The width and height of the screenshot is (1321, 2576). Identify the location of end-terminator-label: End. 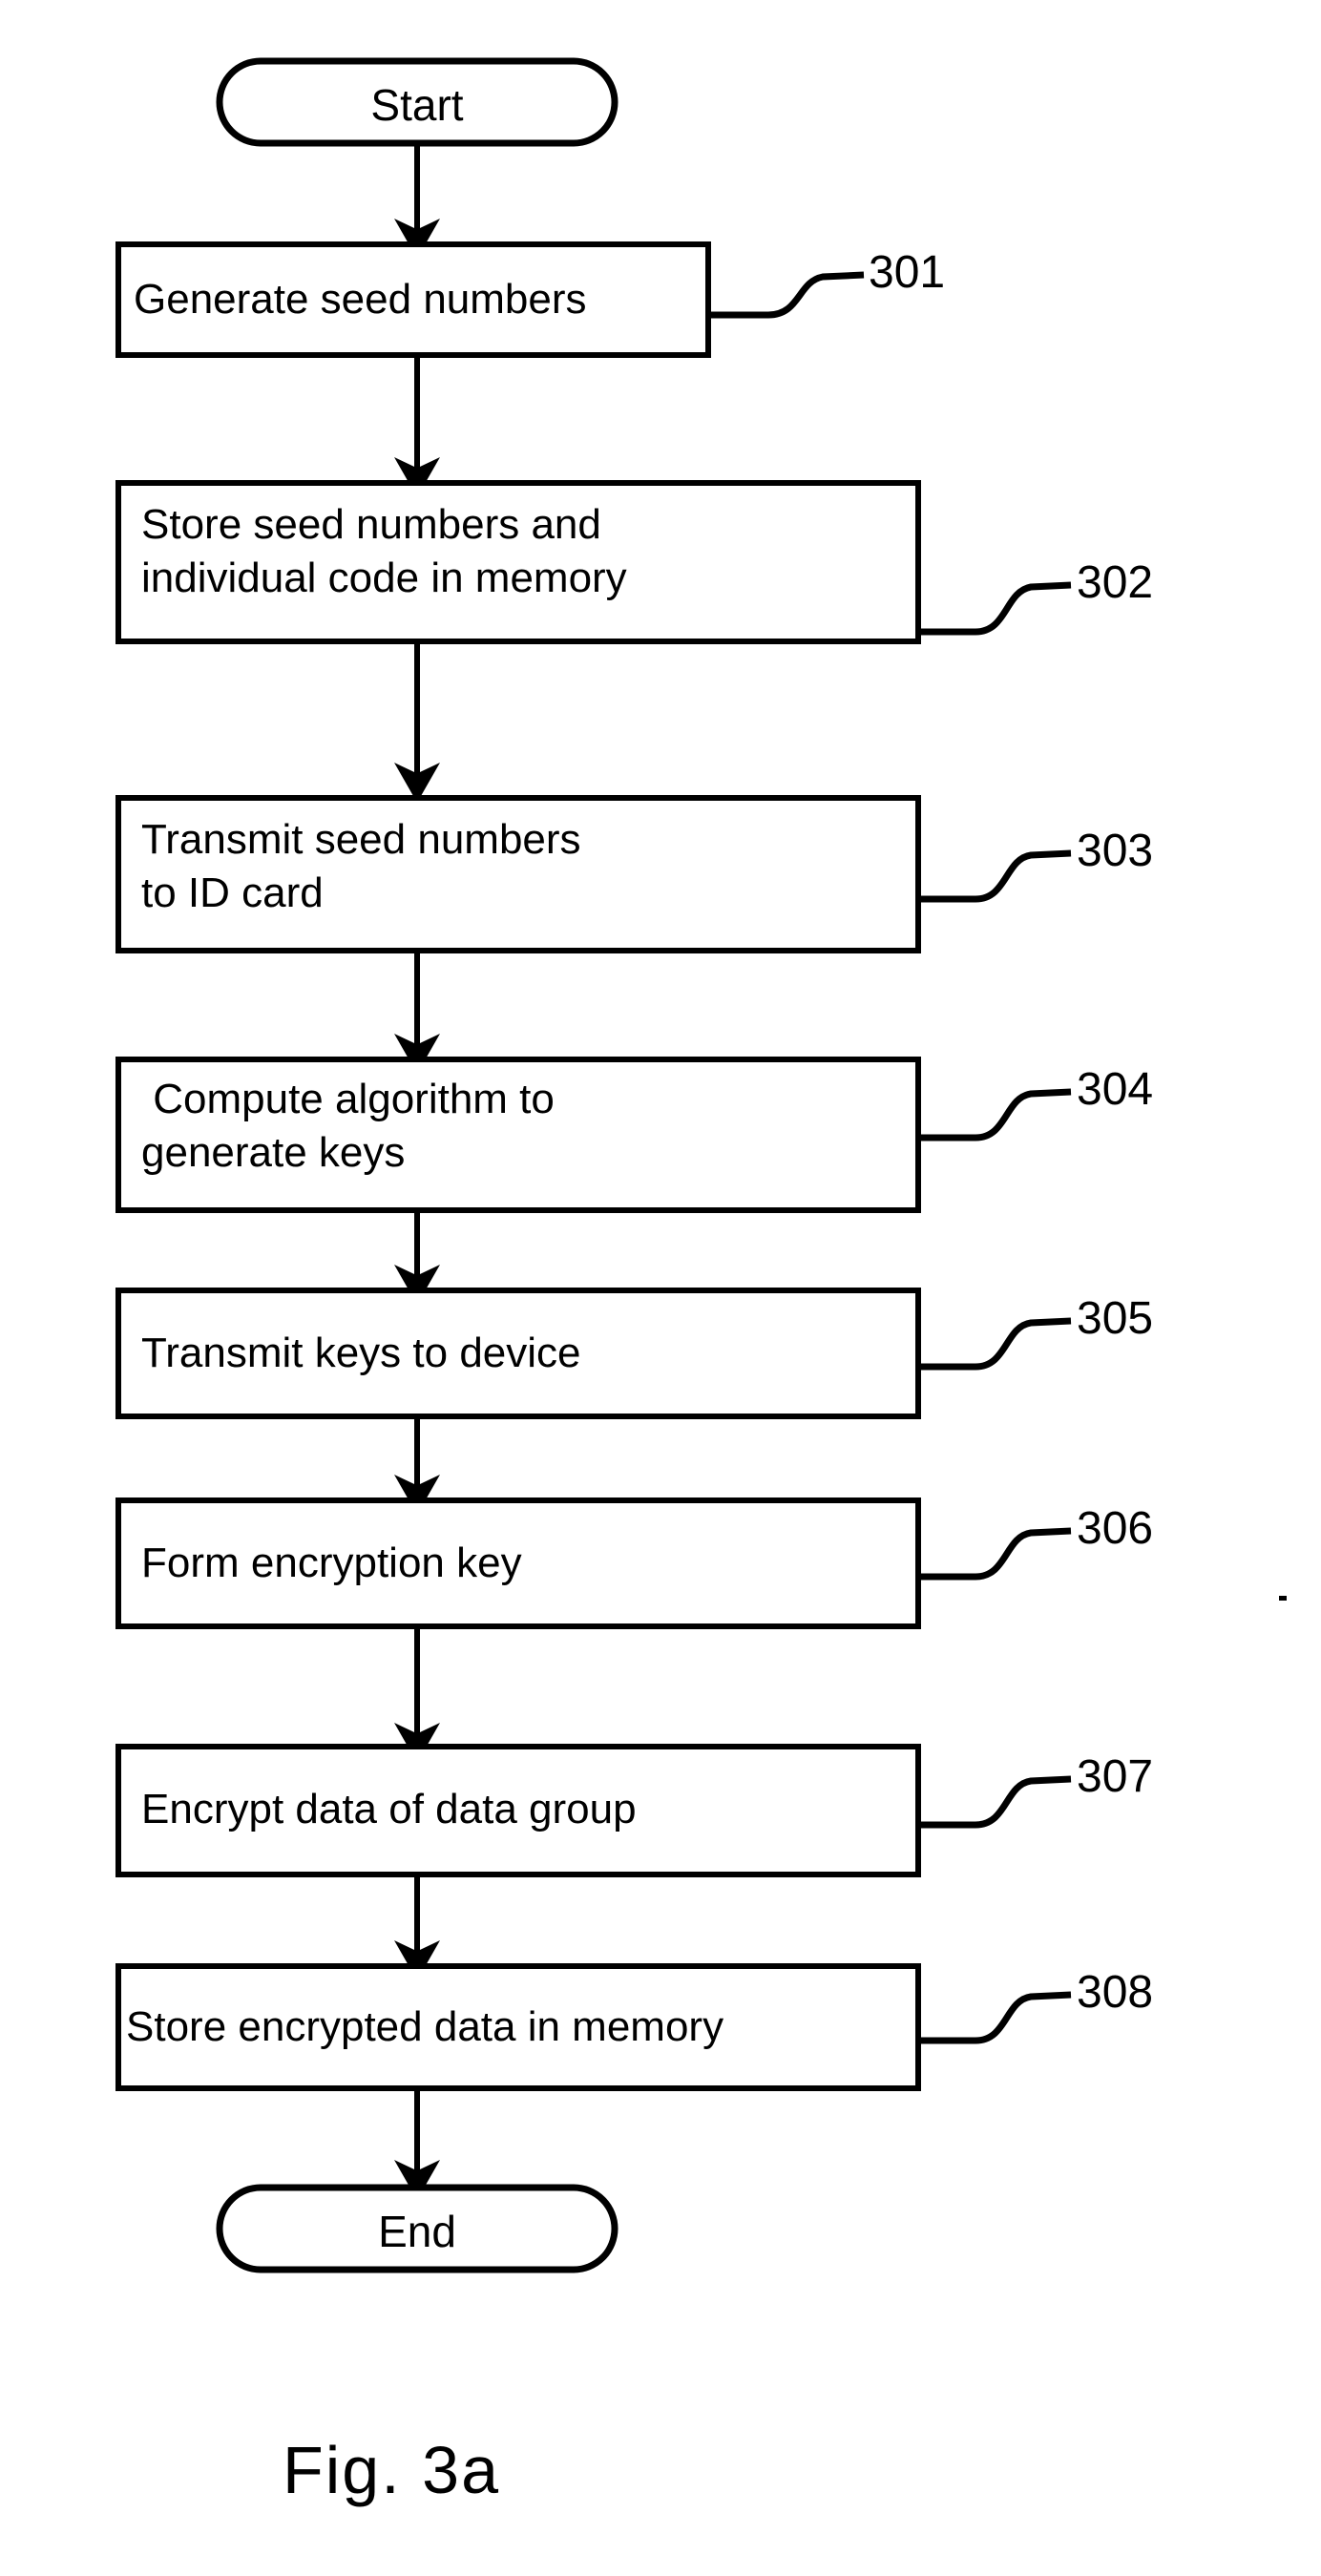
(417, 2231).